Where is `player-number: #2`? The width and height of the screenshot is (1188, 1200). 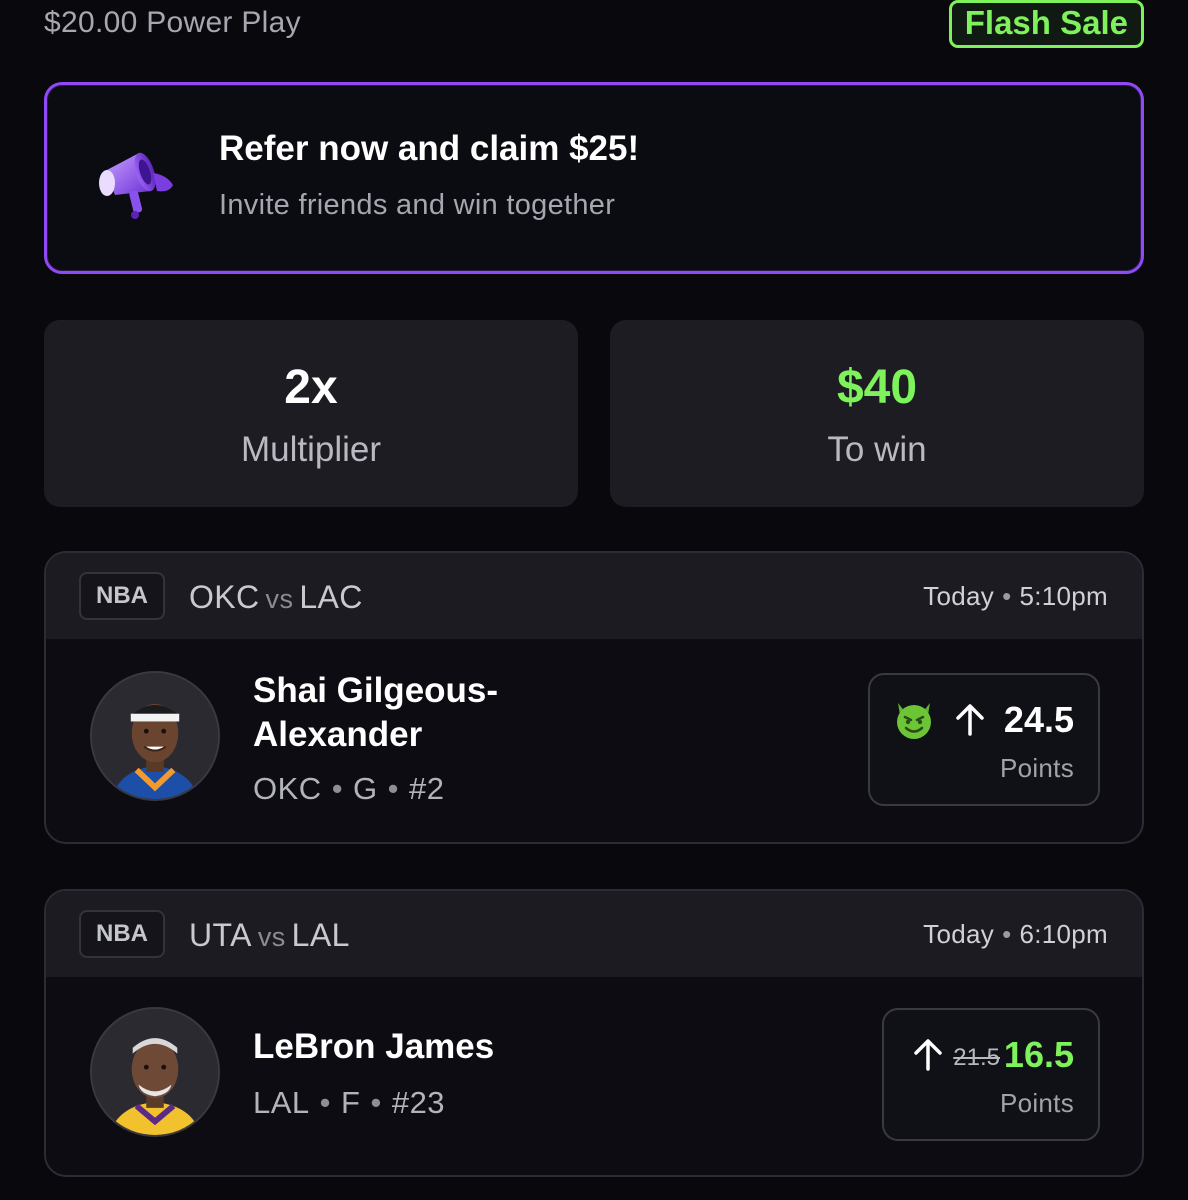 player-number: #2 is located at coordinates (427, 788).